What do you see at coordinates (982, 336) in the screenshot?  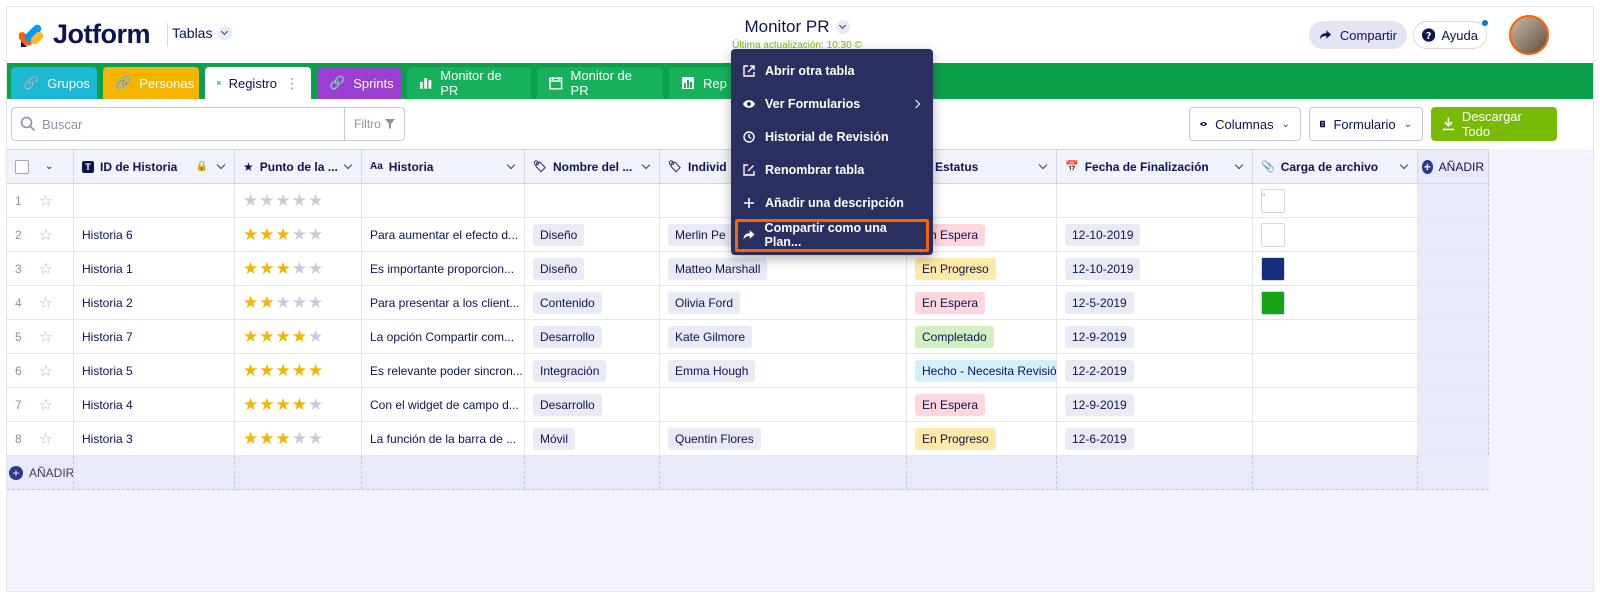 I see `status-cell: Completado` at bounding box center [982, 336].